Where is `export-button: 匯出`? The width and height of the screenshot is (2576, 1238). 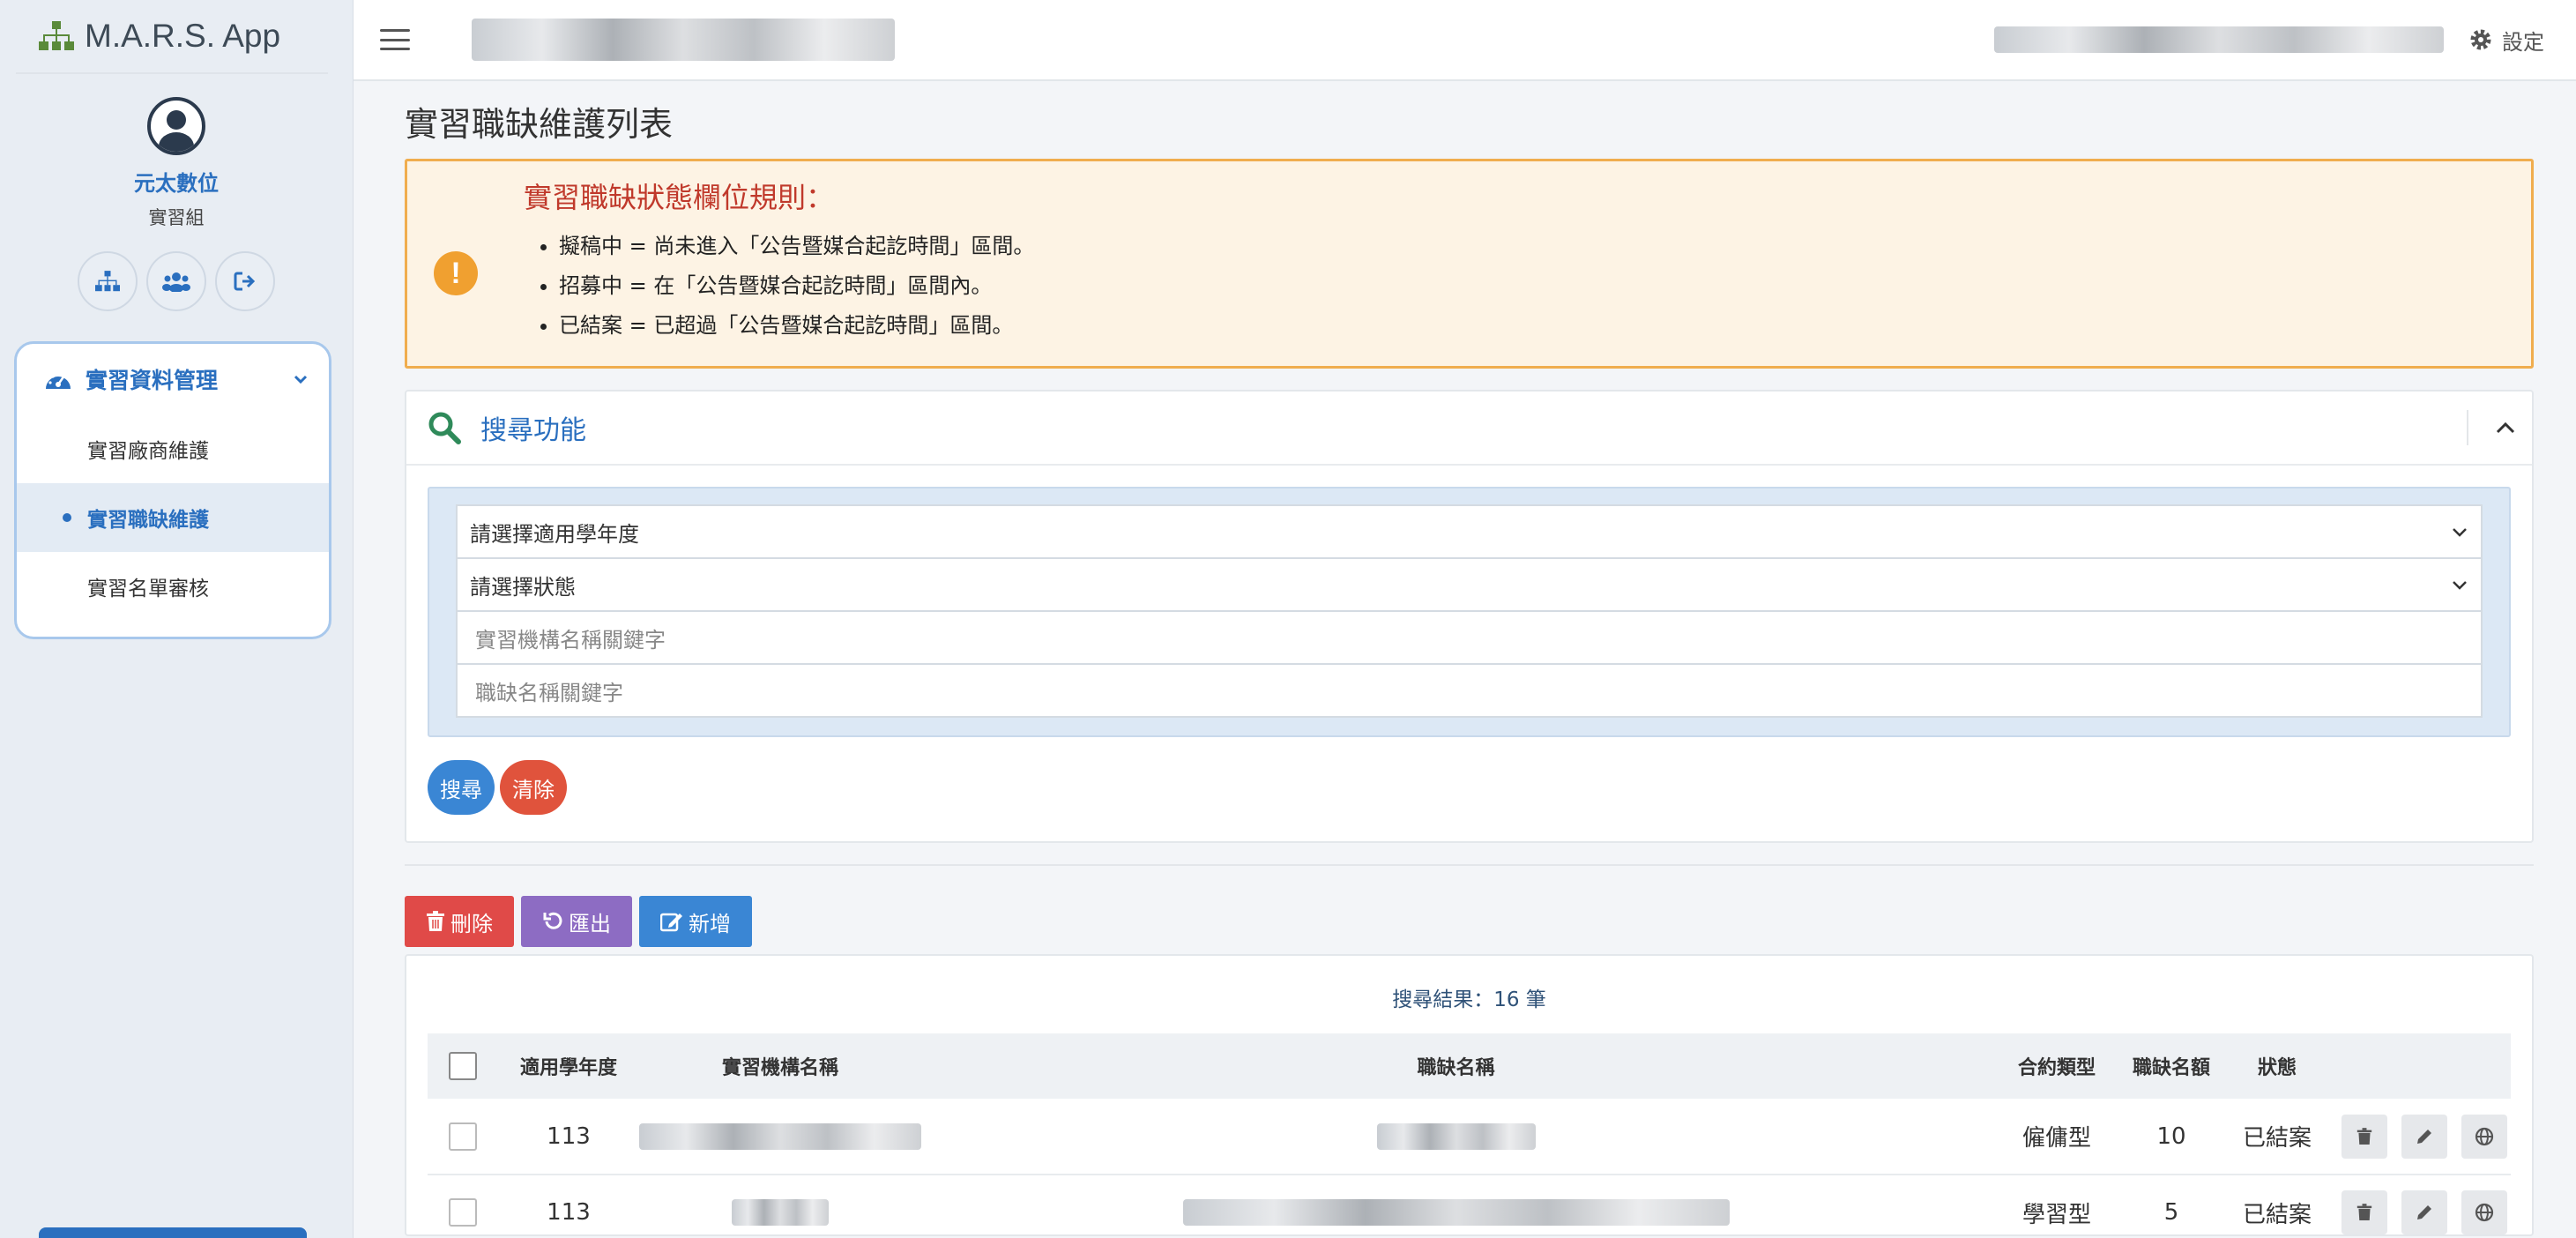 export-button: 匯出 is located at coordinates (576, 921).